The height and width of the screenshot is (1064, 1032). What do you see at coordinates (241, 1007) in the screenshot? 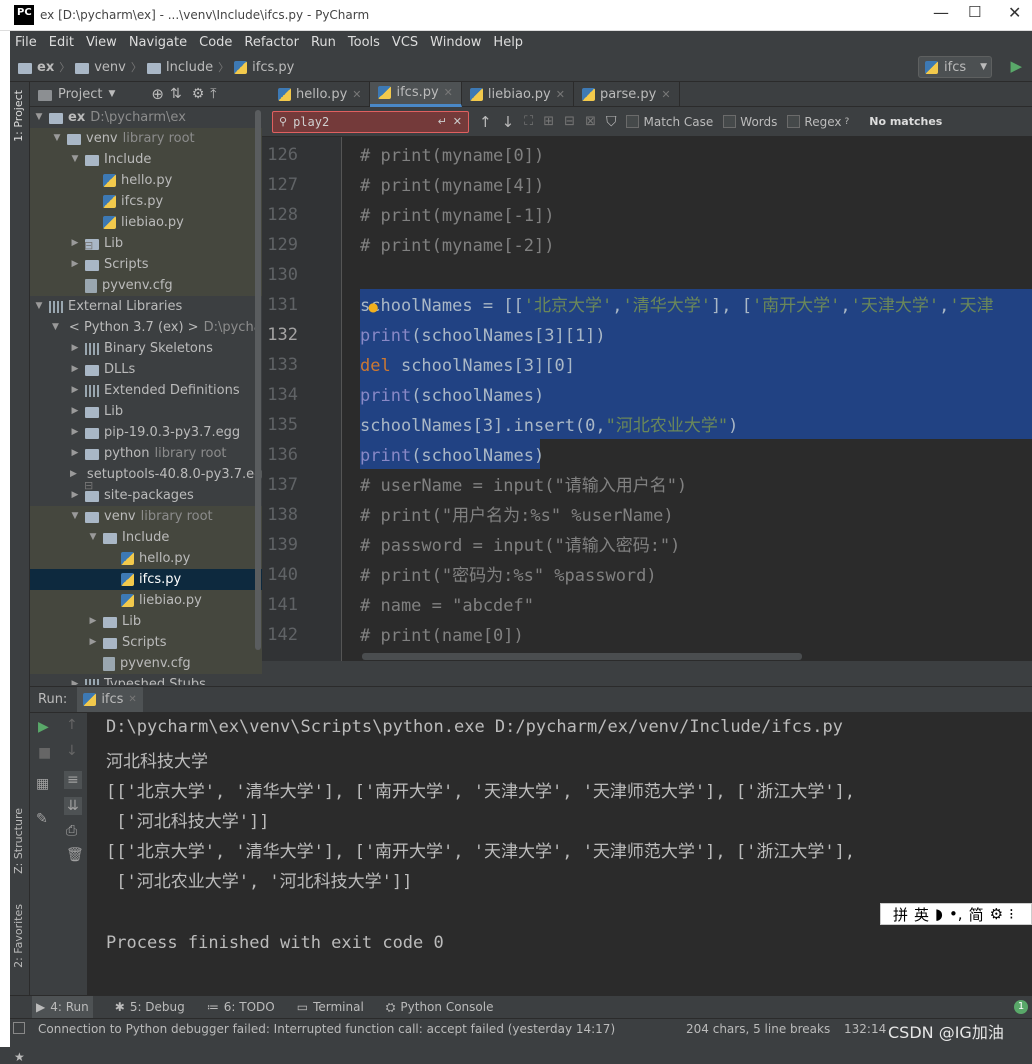
I see `toolwindow-todo: ≔ 6: TODO` at bounding box center [241, 1007].